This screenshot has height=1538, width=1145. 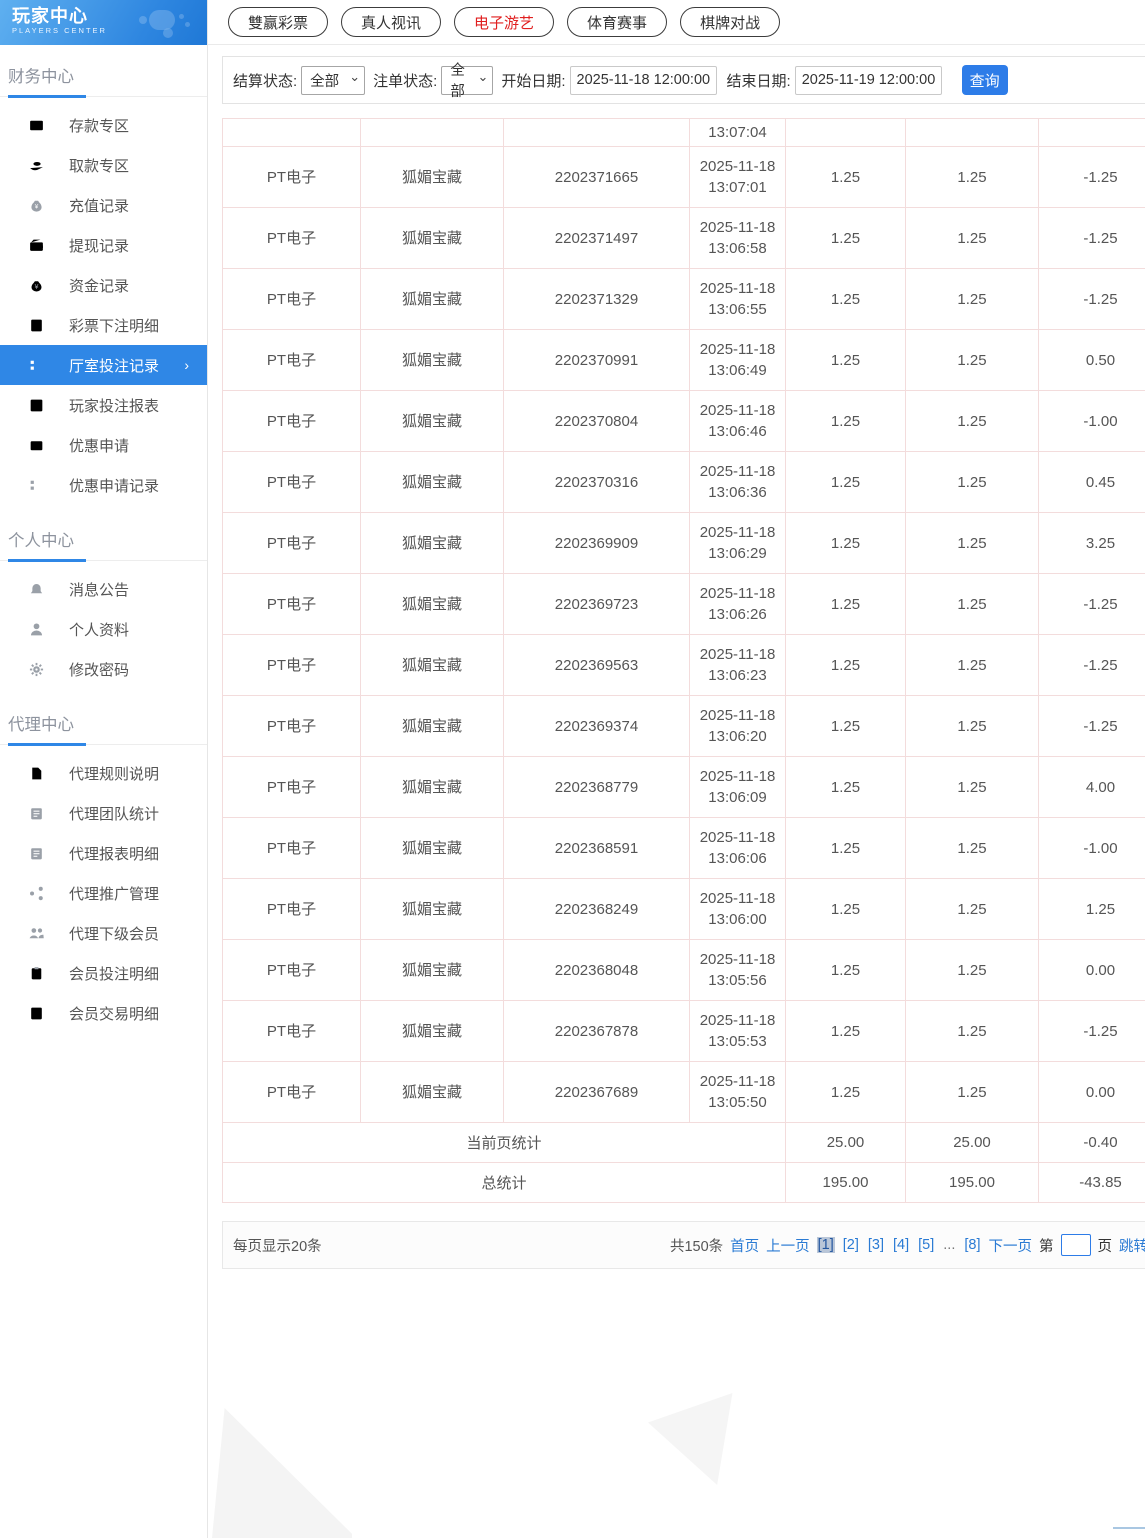 I want to click on cell-time-line: 13:06:55, so click(x=737, y=309).